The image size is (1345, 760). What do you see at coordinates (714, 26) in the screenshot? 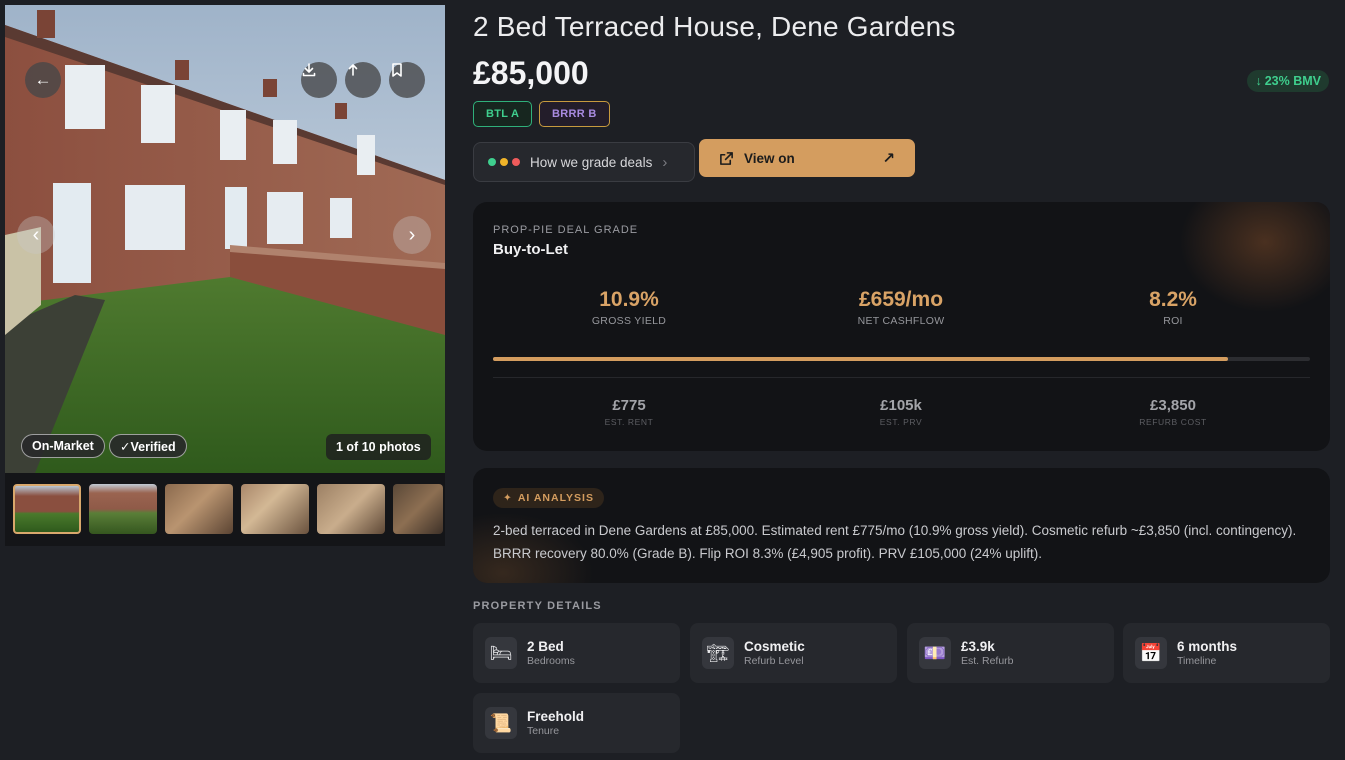
I see `listing-title: 2 Bed Terraced House, Dene Gardens` at bounding box center [714, 26].